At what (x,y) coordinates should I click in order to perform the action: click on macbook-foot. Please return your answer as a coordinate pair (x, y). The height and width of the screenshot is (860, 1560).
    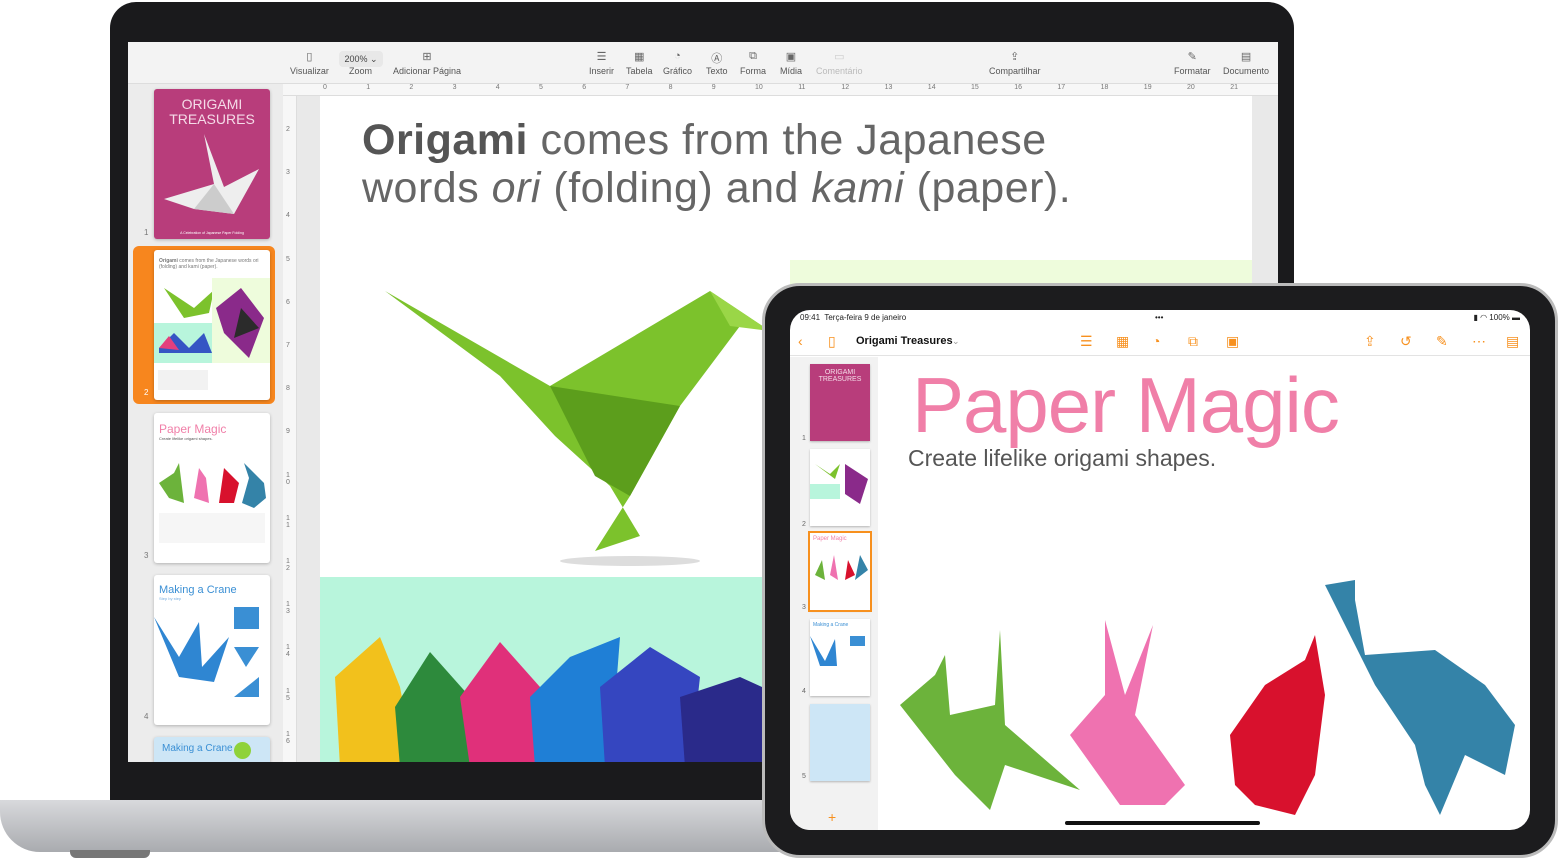
    Looking at the image, I should click on (110, 854).